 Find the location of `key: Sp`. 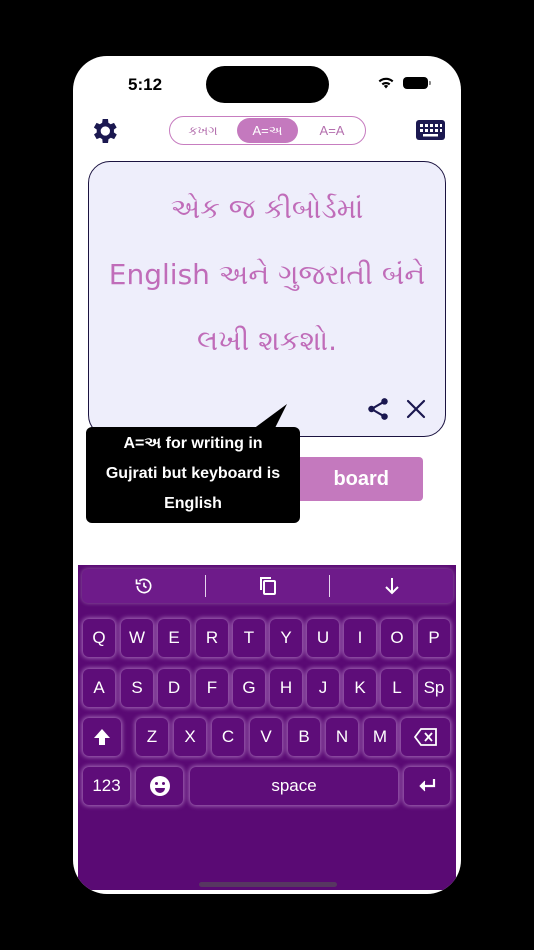

key: Sp is located at coordinates (434, 688).